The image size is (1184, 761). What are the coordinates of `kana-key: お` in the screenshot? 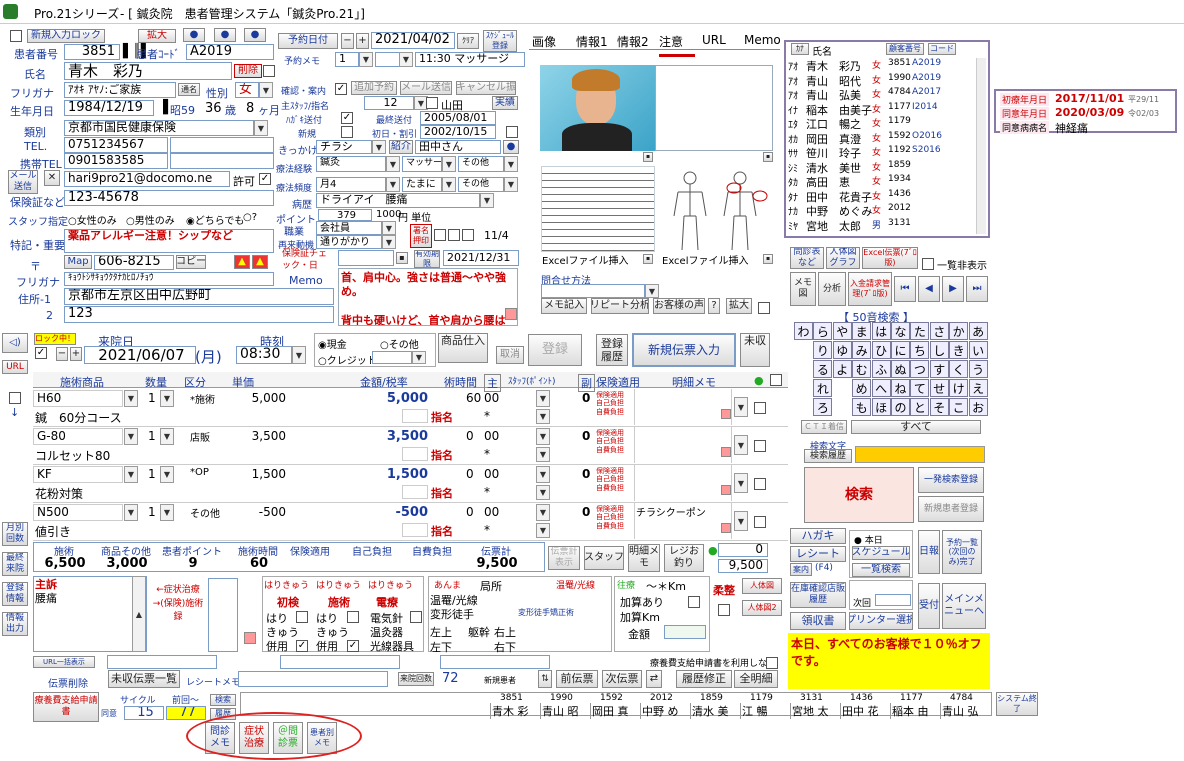 It's located at (978, 407).